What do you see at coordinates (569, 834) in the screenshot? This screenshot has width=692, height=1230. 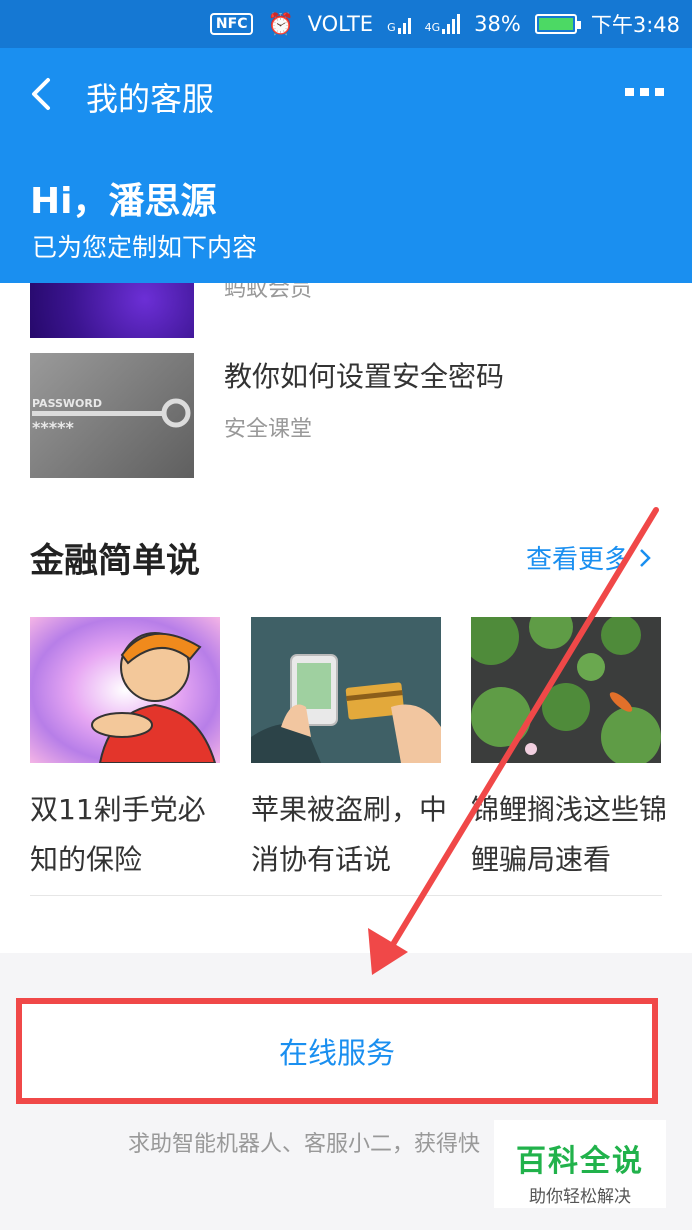 I see `card-title: 锦鲤搁浅这些锦鲤骗局速看` at bounding box center [569, 834].